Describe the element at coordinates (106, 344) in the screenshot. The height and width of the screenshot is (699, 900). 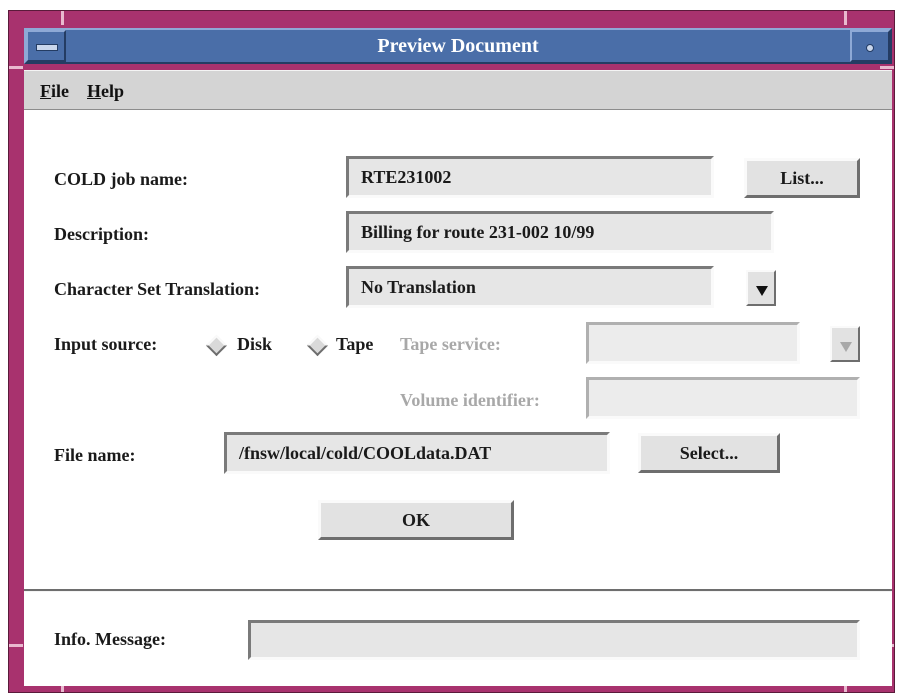
I see `input-source-label: Input source:` at that location.